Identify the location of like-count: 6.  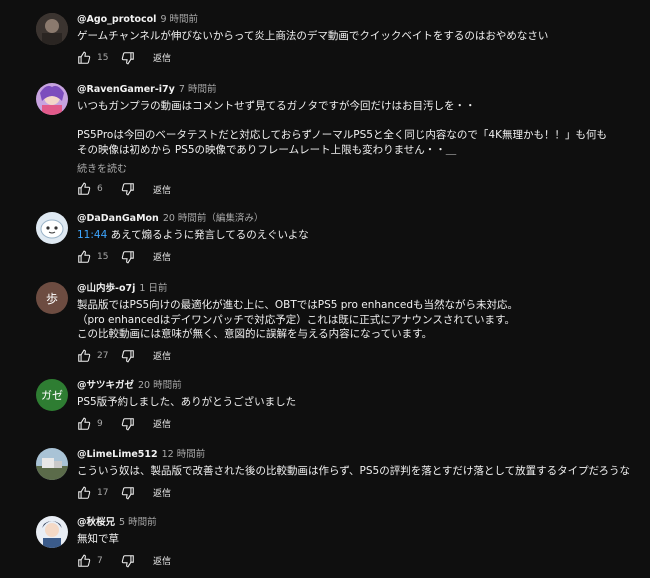
(100, 189).